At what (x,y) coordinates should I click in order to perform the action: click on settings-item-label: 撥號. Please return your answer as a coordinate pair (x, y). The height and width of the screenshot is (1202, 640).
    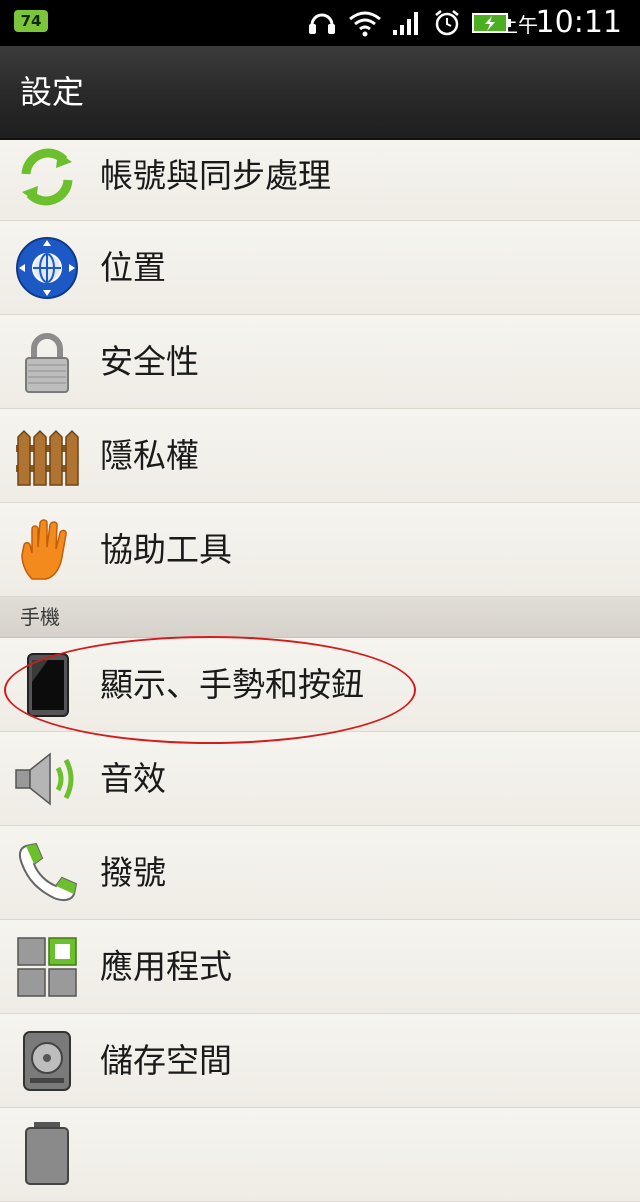
    Looking at the image, I should click on (133, 872).